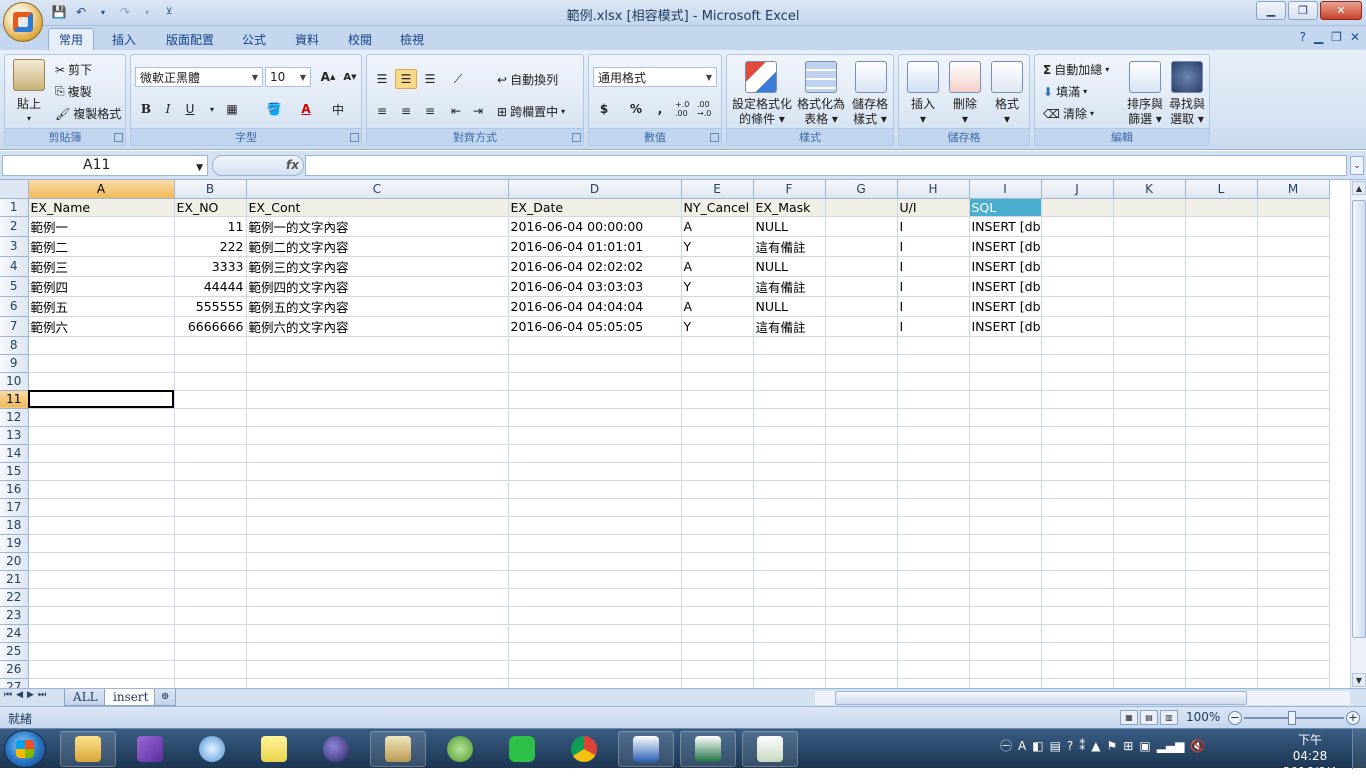 The image size is (1366, 780). What do you see at coordinates (933, 189) in the screenshot?
I see `column-header-h: H` at bounding box center [933, 189].